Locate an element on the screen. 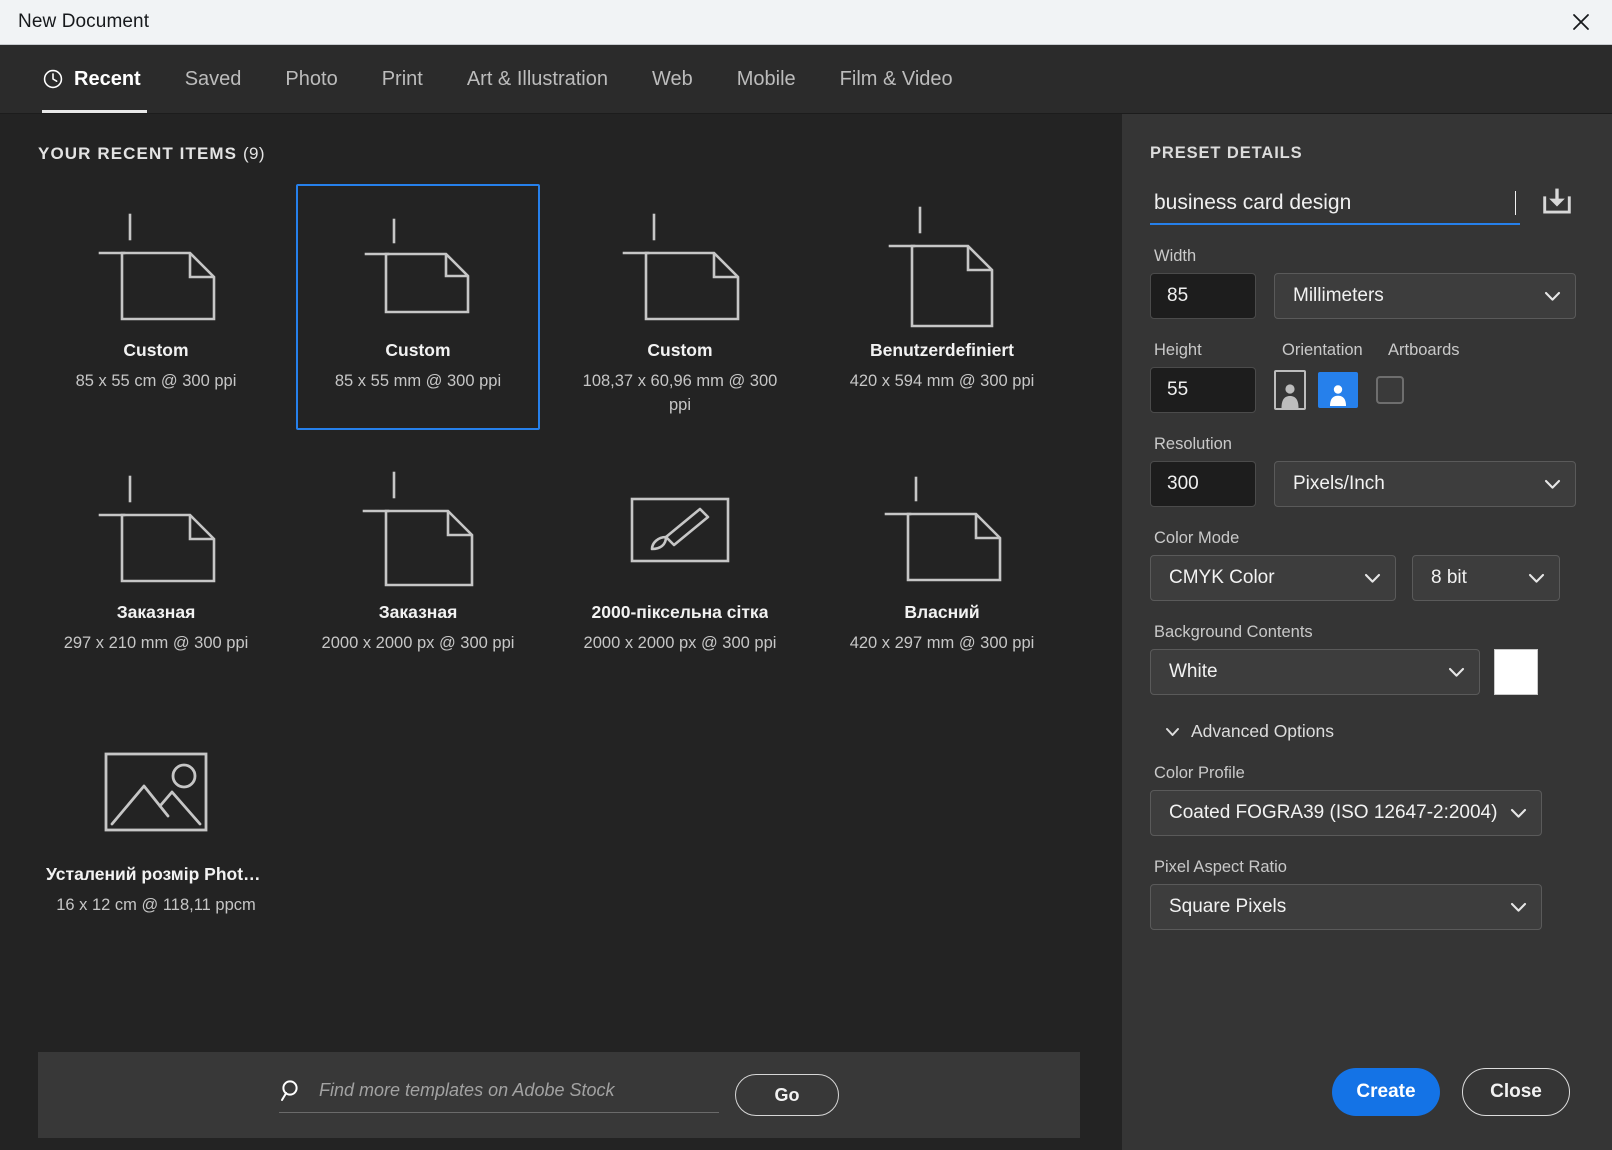  tab-mobile: Mobile is located at coordinates (766, 79).